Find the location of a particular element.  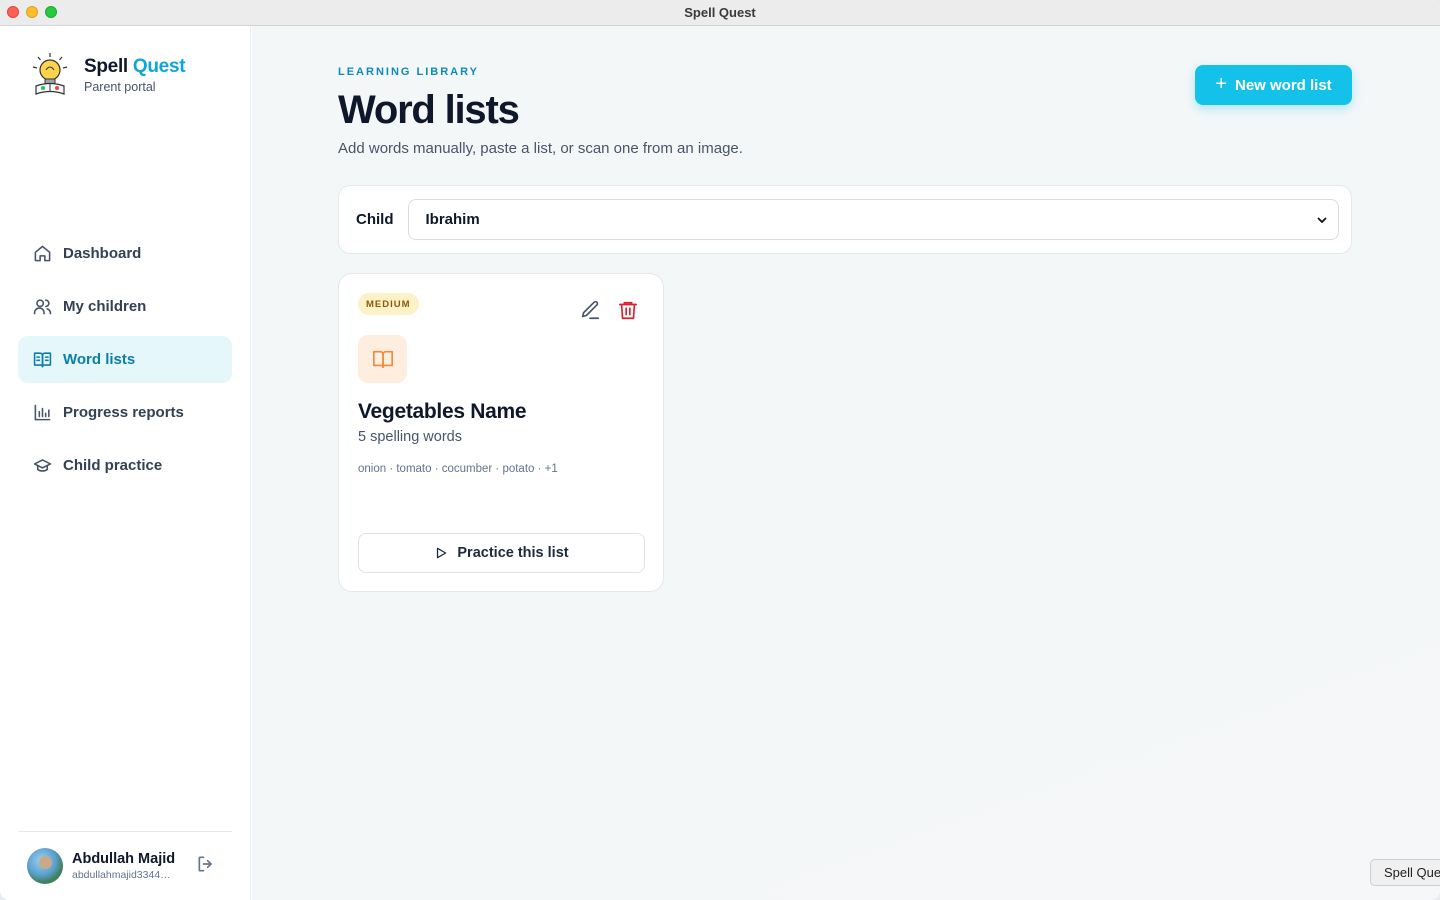

home-icon is located at coordinates (42, 254).